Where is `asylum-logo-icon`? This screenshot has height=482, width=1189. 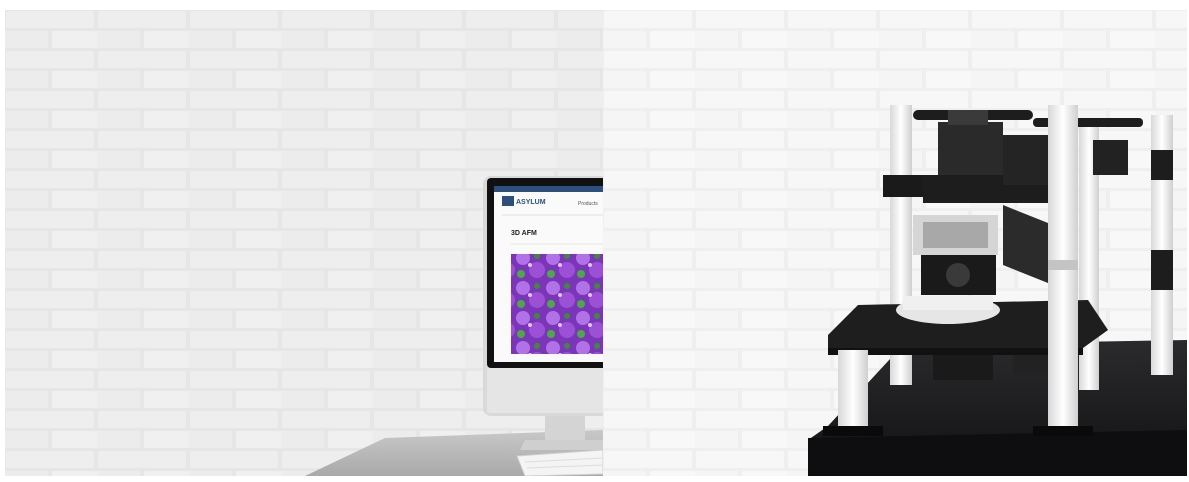 asylum-logo-icon is located at coordinates (508, 201).